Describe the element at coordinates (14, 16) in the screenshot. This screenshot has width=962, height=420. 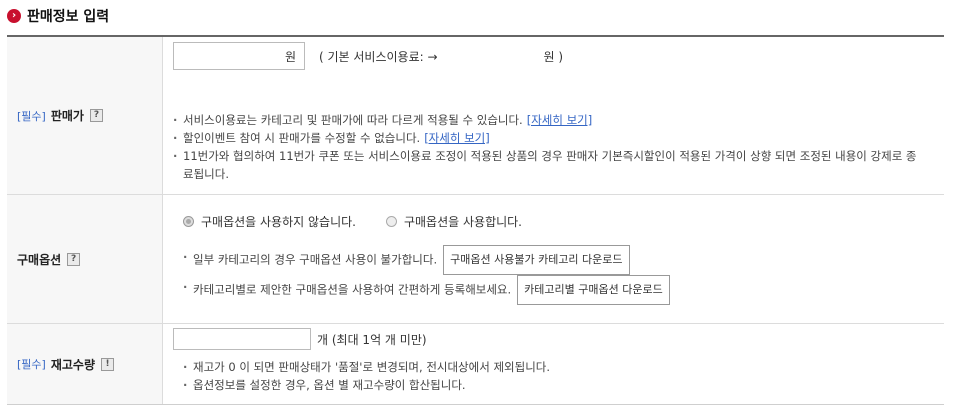
I see `chevron-right-icon: ›` at that location.